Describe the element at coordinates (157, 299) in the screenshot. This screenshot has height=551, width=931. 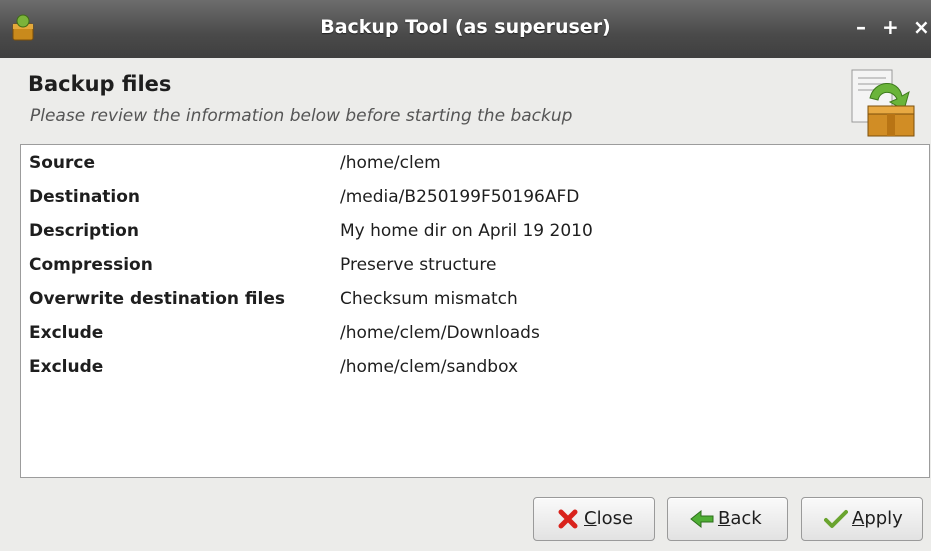
I see `detail-key: Overwrite destination files` at that location.